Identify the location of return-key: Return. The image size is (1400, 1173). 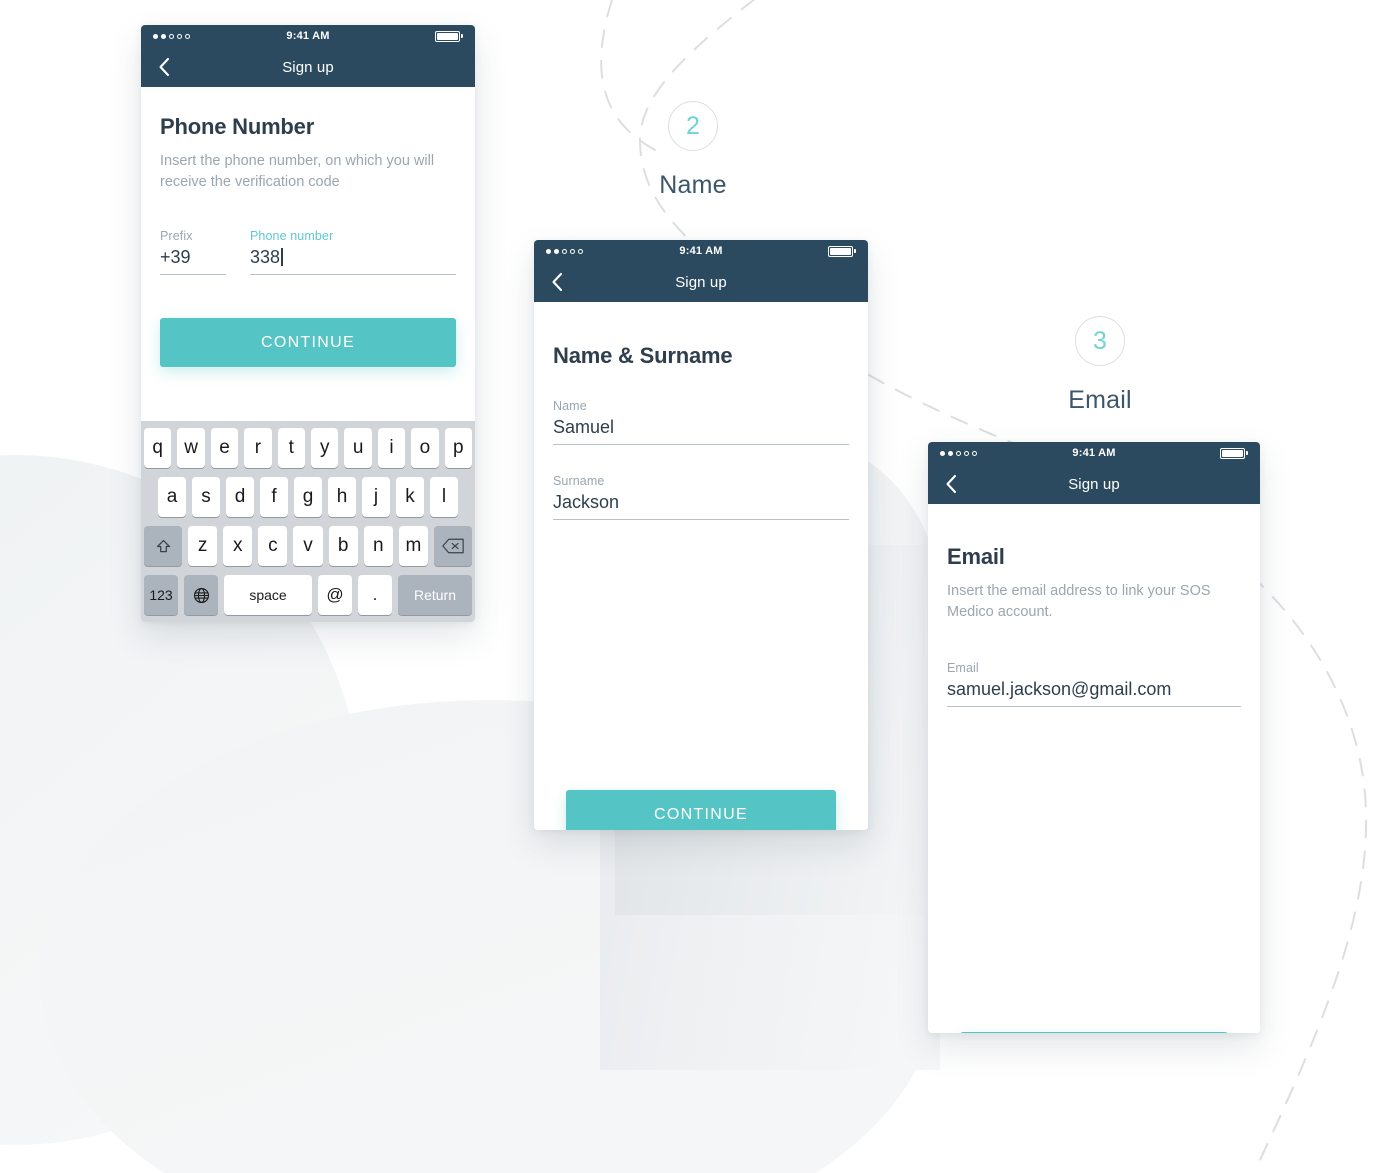
(435, 595).